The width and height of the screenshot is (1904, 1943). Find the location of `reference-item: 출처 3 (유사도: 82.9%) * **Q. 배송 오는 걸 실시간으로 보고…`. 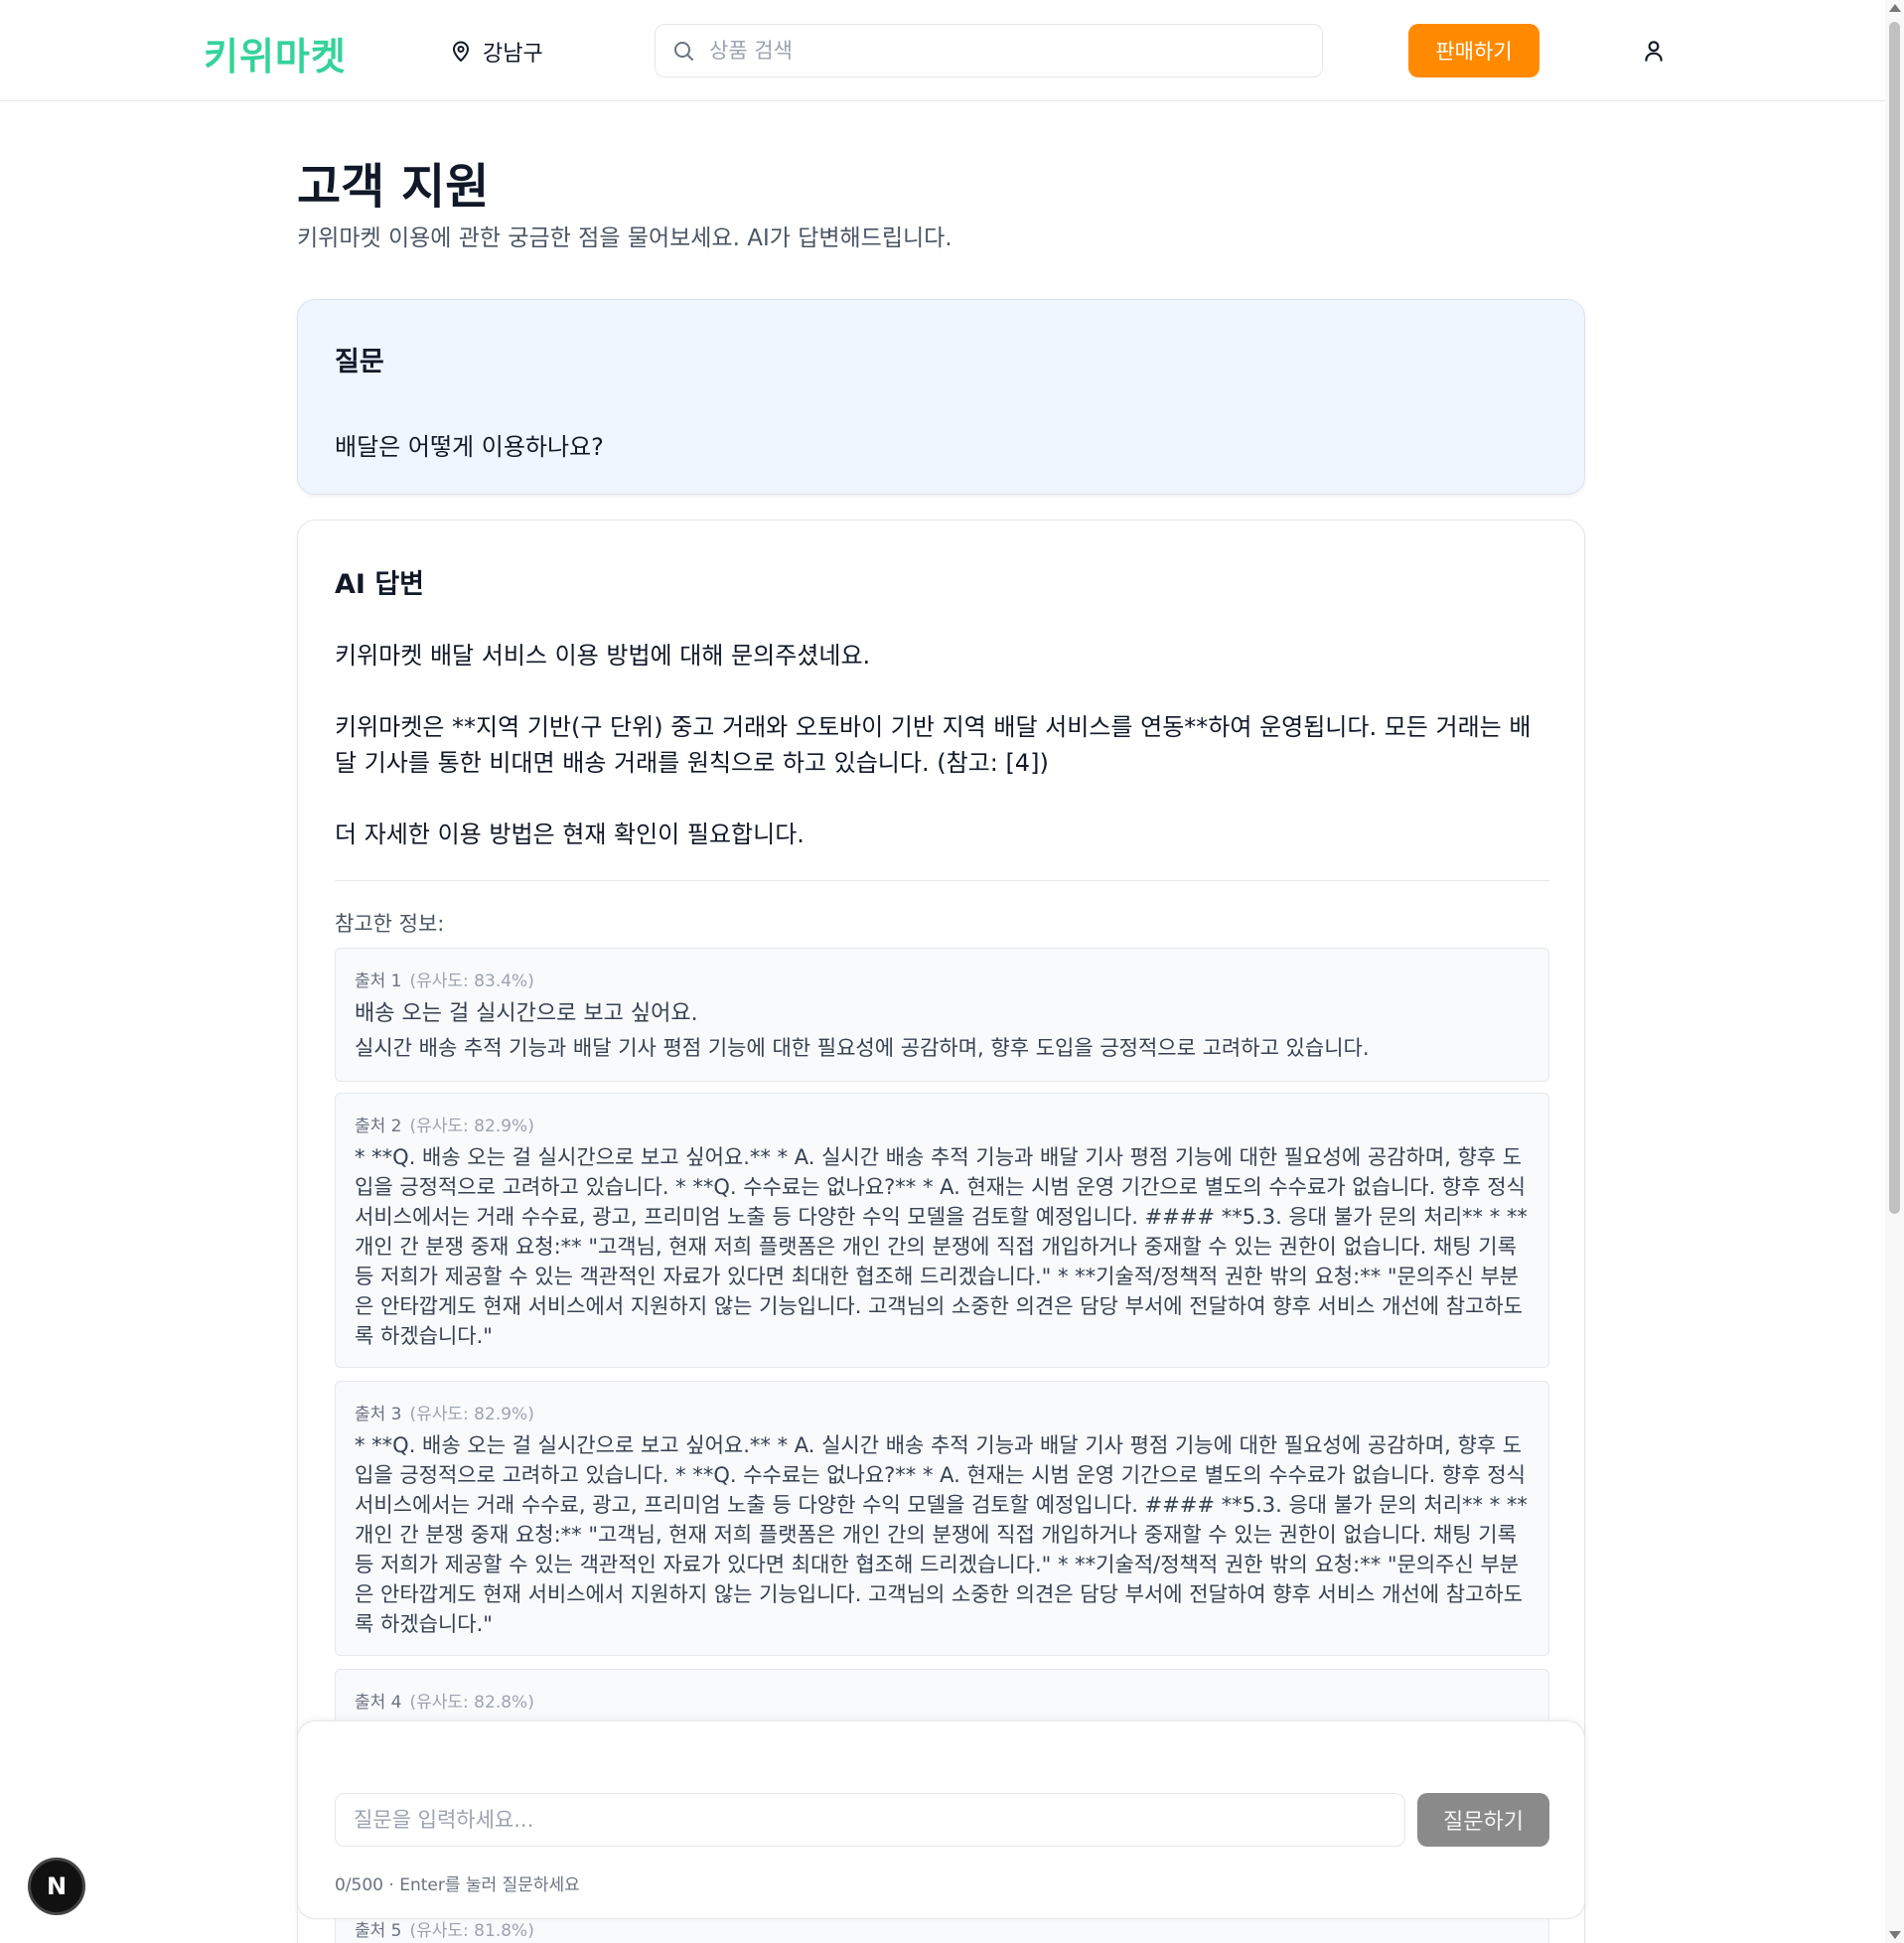

reference-item: 출처 3 (유사도: 82.9%) * **Q. 배송 오는 걸 실시간으로 보고… is located at coordinates (942, 1518).